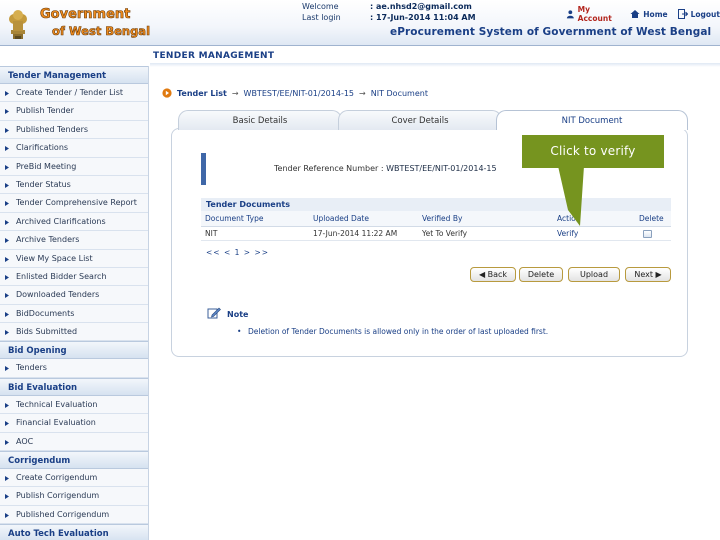 Image resolution: width=720 pixels, height=540 pixels. What do you see at coordinates (593, 151) in the screenshot?
I see `click-to-verify-callout: Click to verify` at bounding box center [593, 151].